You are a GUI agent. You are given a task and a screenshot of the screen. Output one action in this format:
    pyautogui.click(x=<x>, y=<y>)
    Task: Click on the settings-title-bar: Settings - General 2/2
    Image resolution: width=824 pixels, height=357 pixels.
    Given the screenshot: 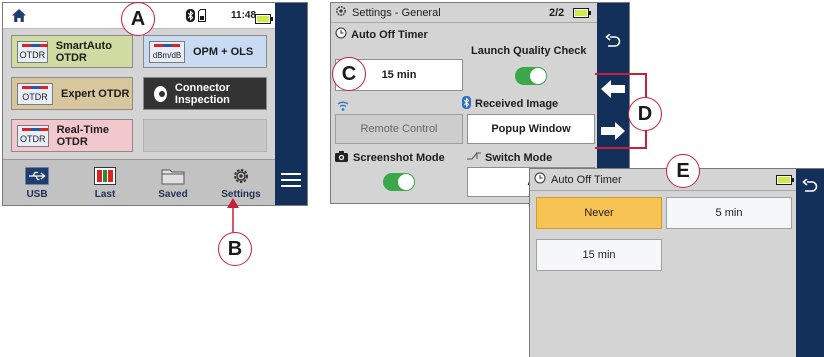 What is the action you would take?
    pyautogui.click(x=464, y=13)
    